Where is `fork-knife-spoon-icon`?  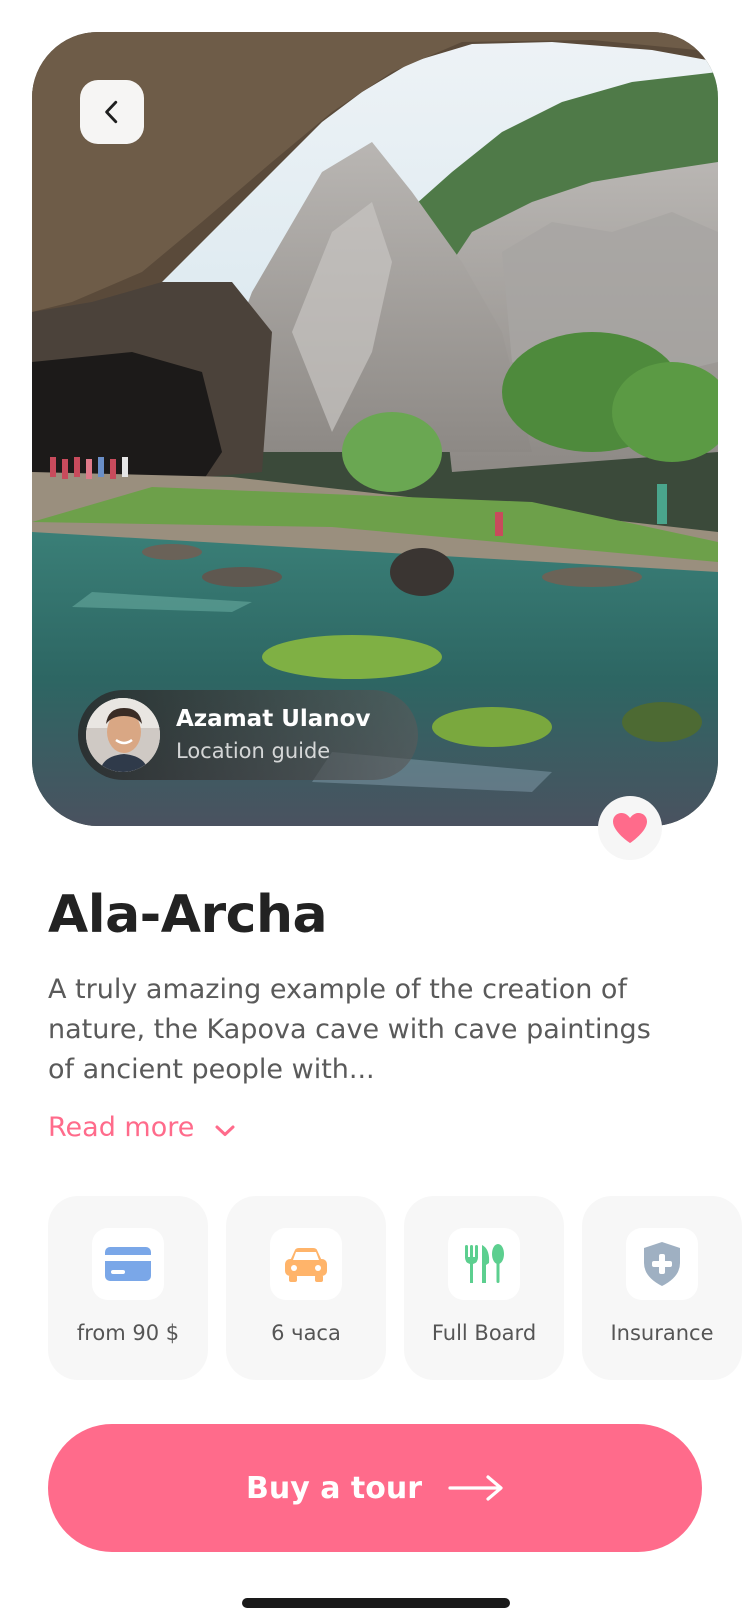 fork-knife-spoon-icon is located at coordinates (484, 1263).